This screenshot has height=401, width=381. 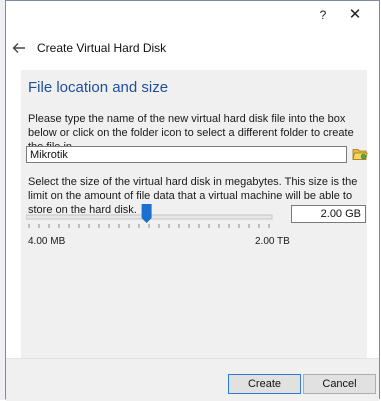 I want to click on create-button: Create, so click(x=264, y=384).